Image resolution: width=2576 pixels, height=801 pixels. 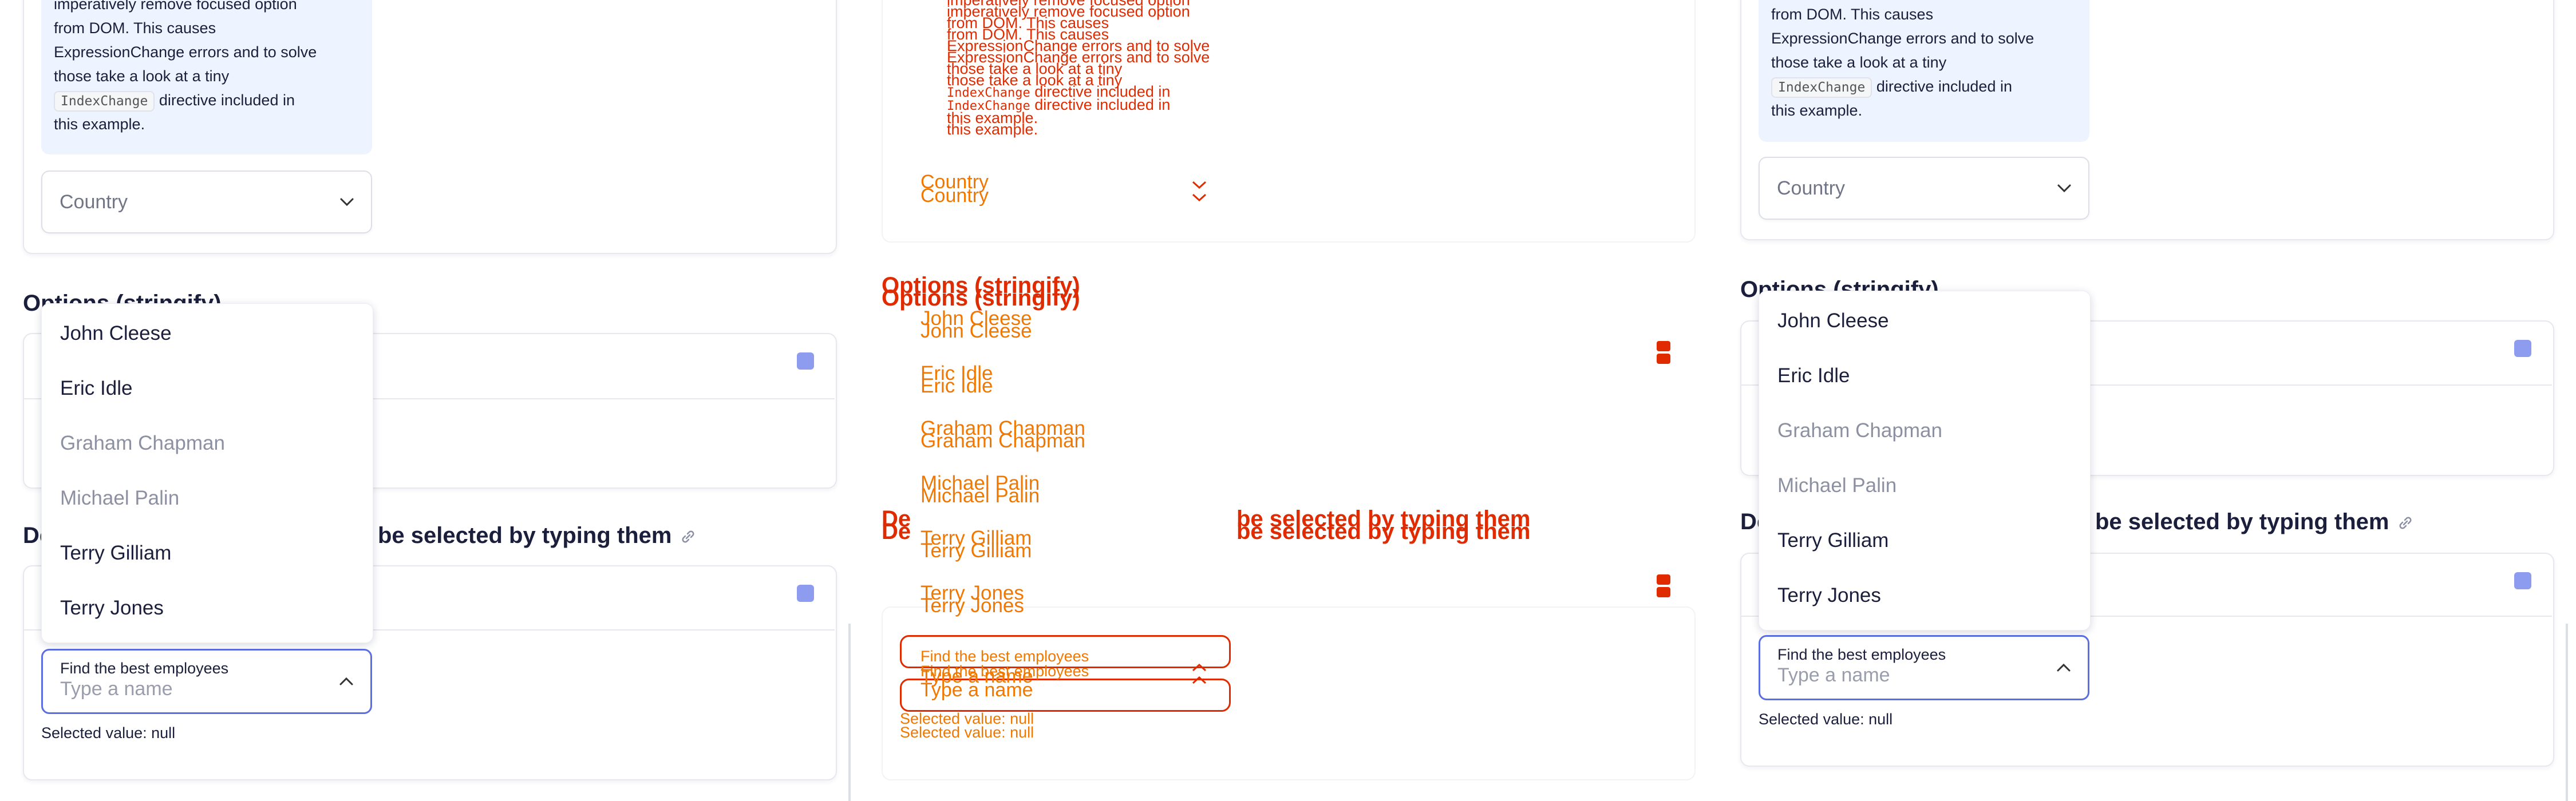 I want to click on debug-country: Country Country, so click(x=954, y=189).